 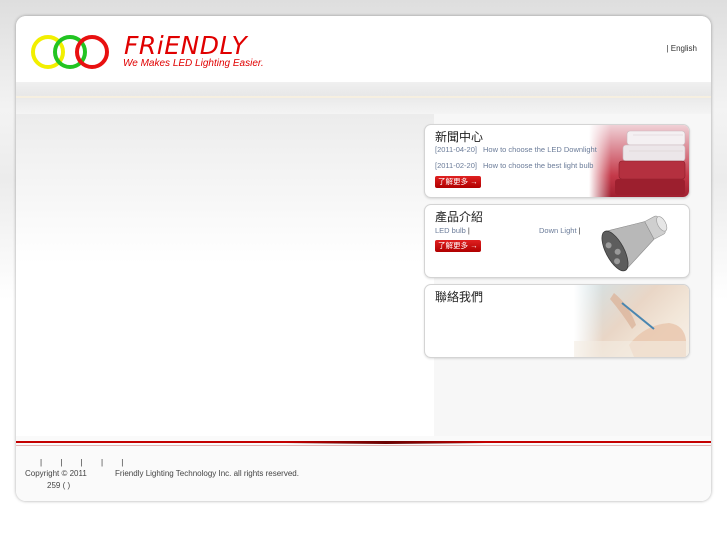 I want to click on logo-wordmark: FRiENDLY, so click(x=186, y=45).